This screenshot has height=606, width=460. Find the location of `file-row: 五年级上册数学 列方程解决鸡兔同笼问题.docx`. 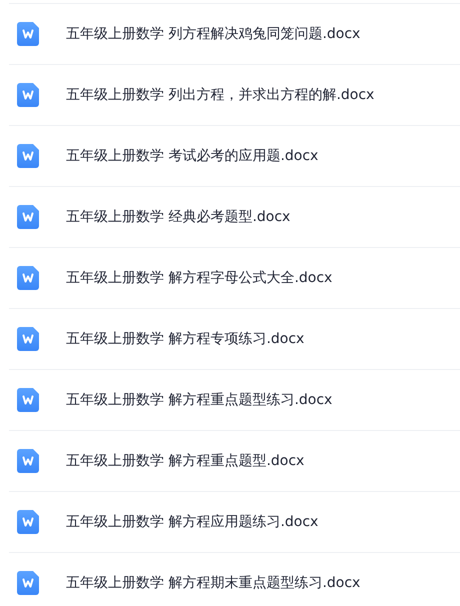

file-row: 五年级上册数学 列方程解决鸡兔同笼问题.docx is located at coordinates (234, 33).